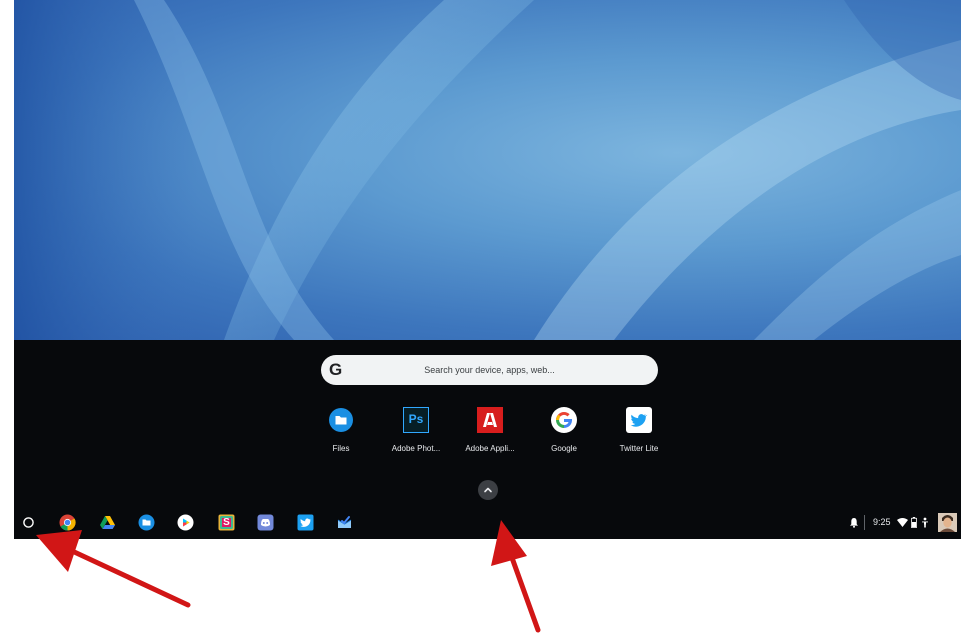  Describe the element at coordinates (516, 576) in the screenshot. I see `arrow-to-expand-annotation` at that location.